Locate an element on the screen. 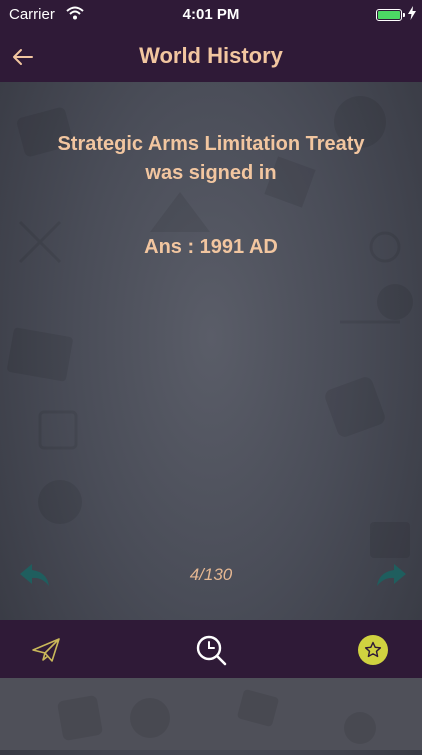 The width and height of the screenshot is (422, 755). page-title: World History is located at coordinates (211, 55).